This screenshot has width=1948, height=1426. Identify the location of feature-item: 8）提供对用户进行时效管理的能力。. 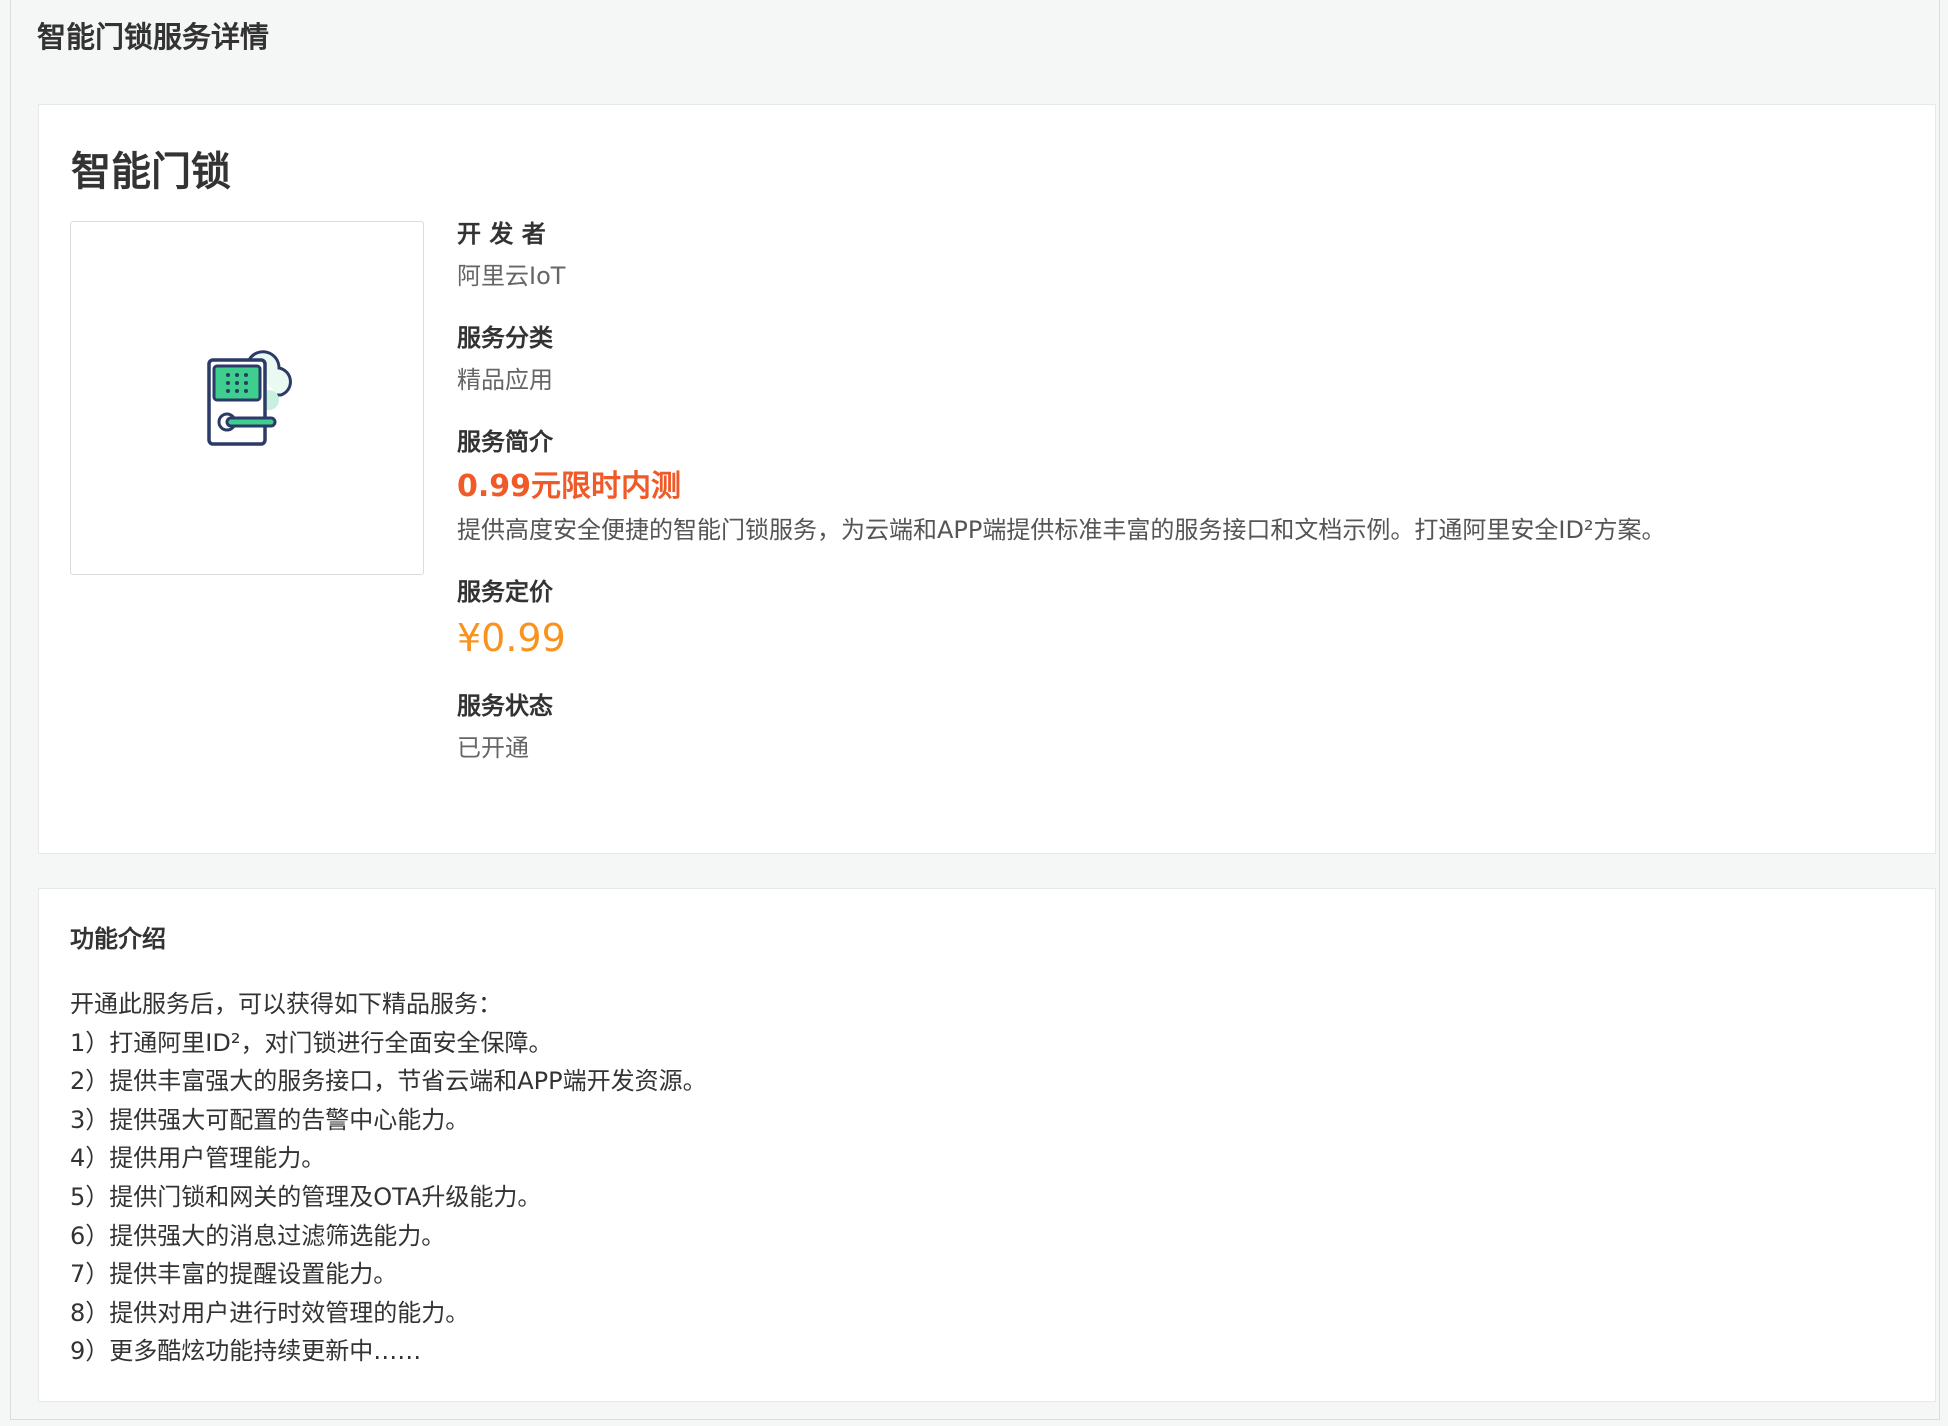
(270, 1312).